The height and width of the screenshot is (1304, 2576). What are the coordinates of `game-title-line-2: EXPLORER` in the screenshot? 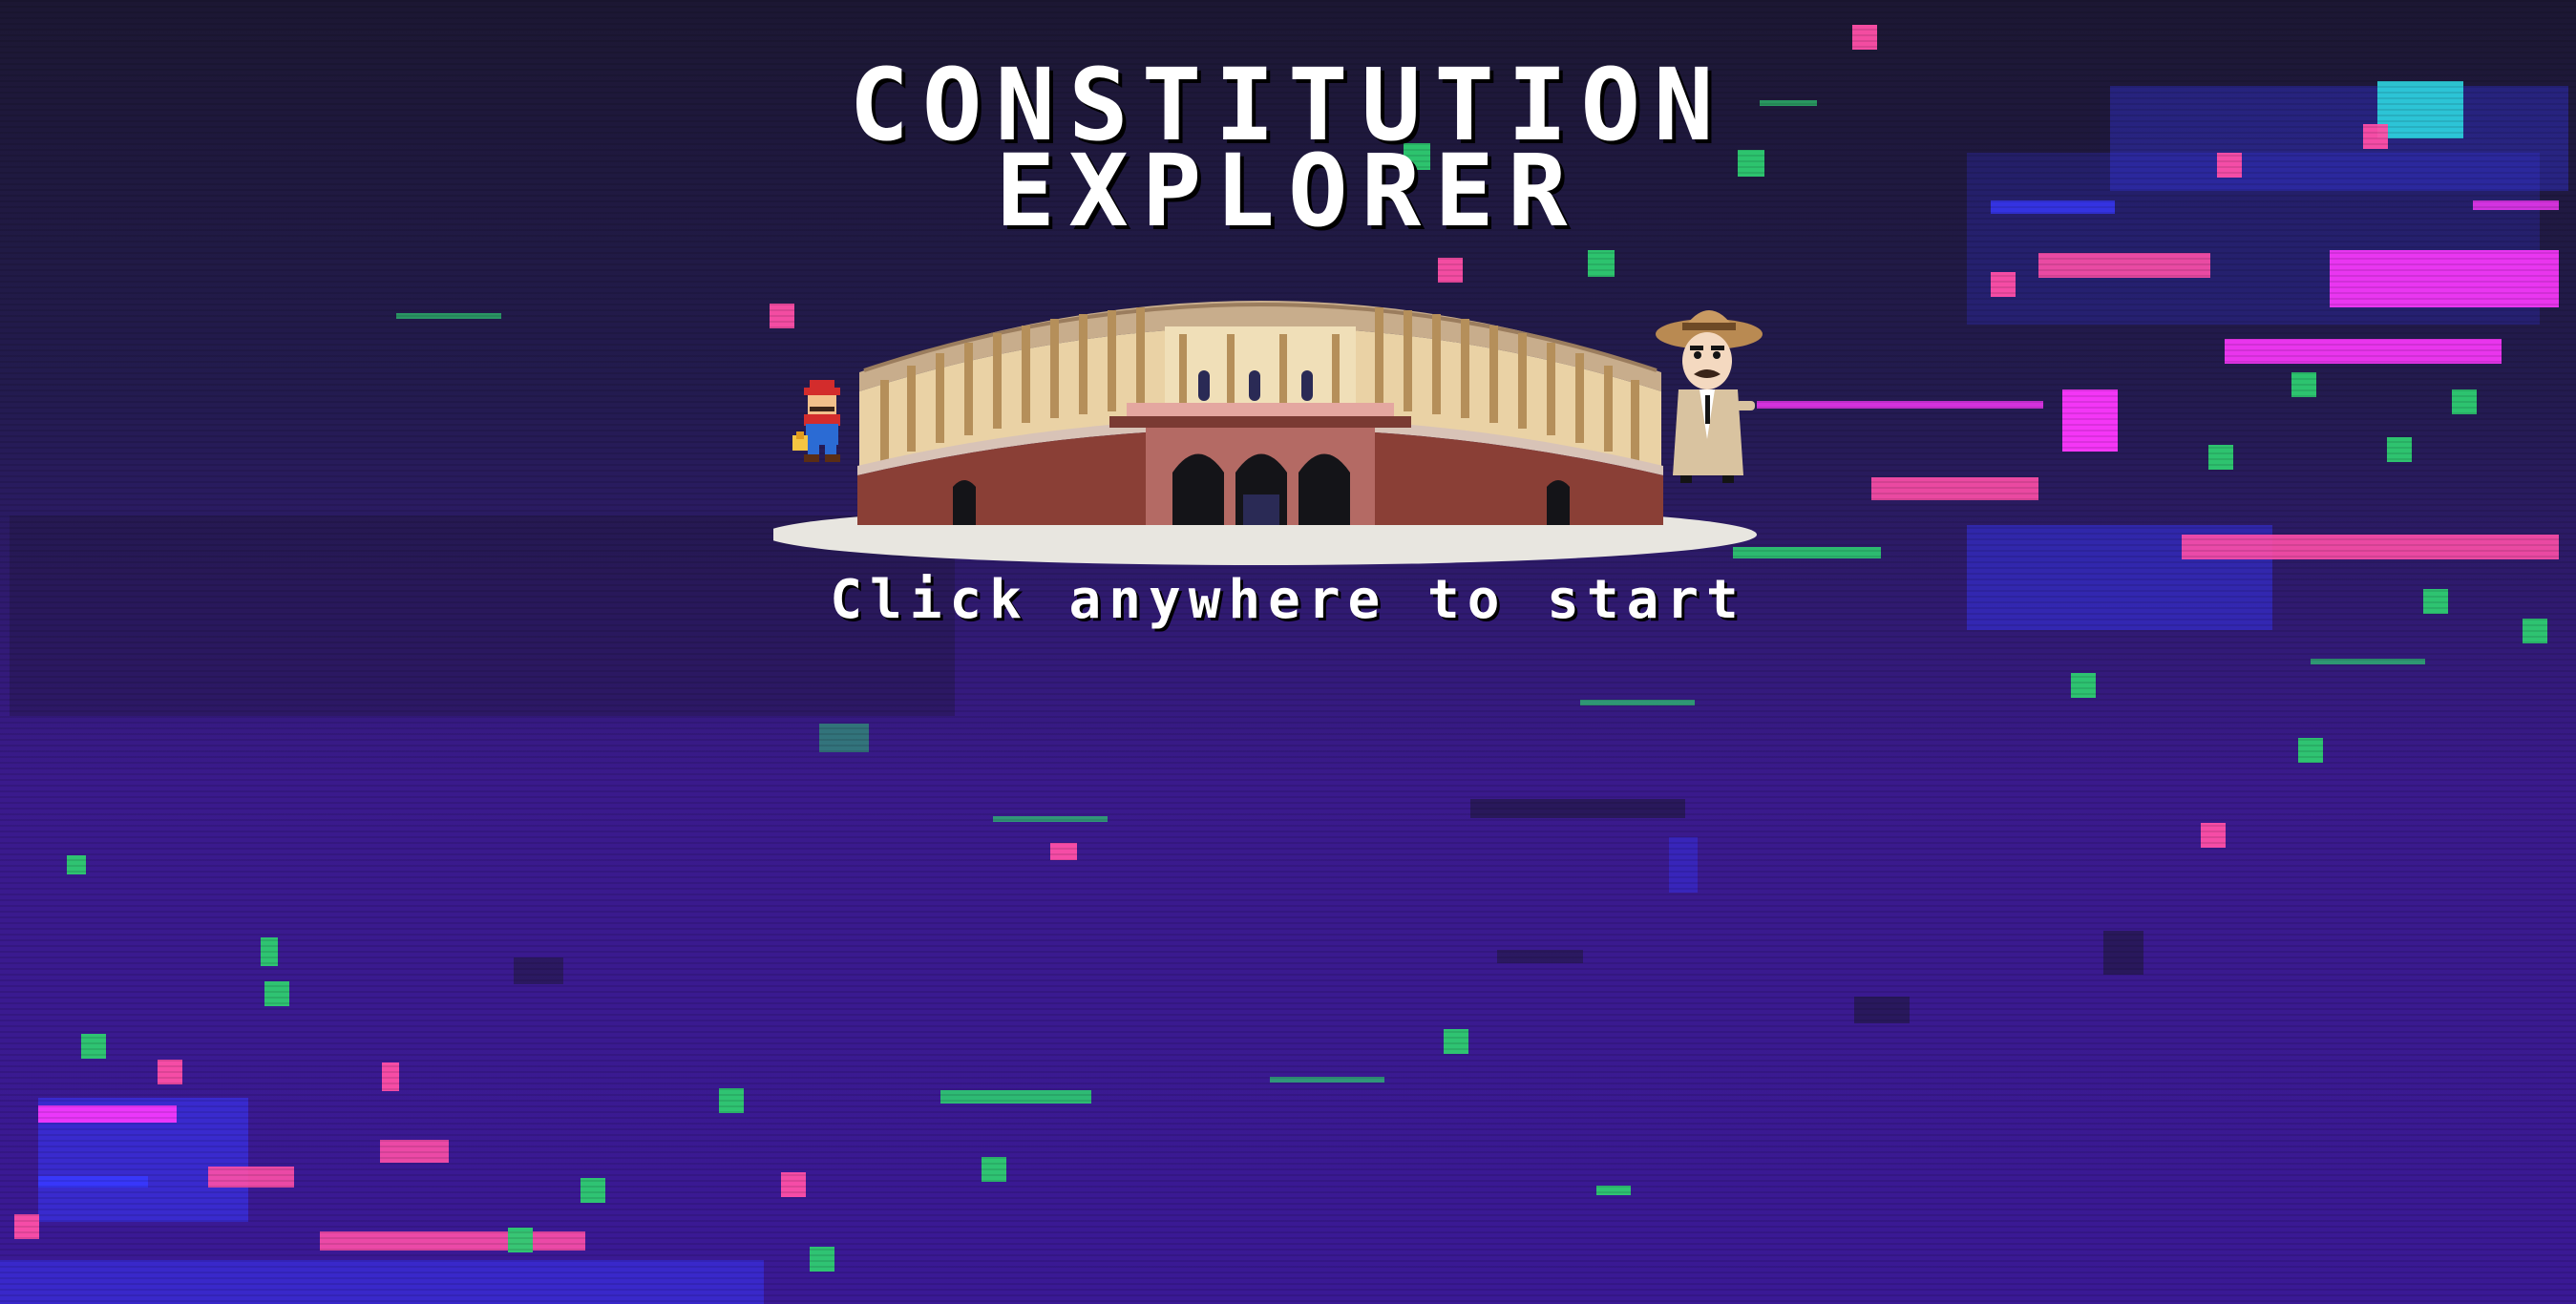 It's located at (1288, 191).